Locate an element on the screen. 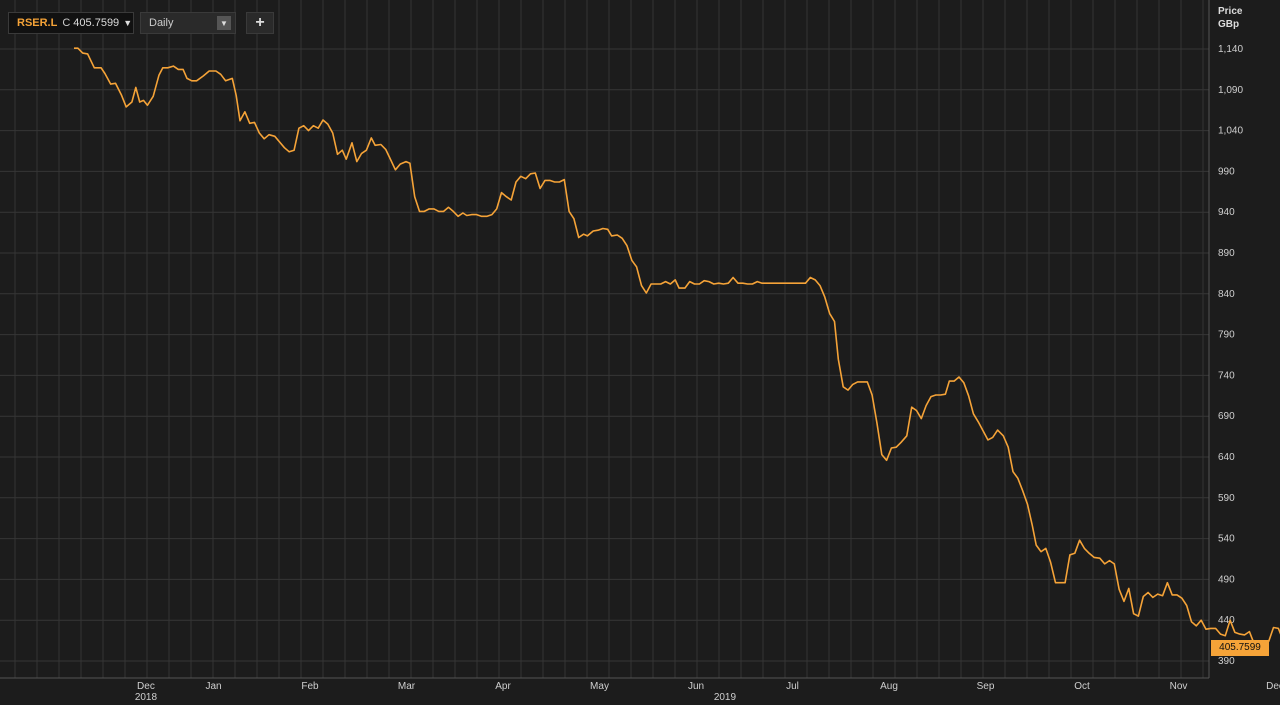 This screenshot has height=705, width=1280. y-tick-label: 1,040 is located at coordinates (1230, 131).